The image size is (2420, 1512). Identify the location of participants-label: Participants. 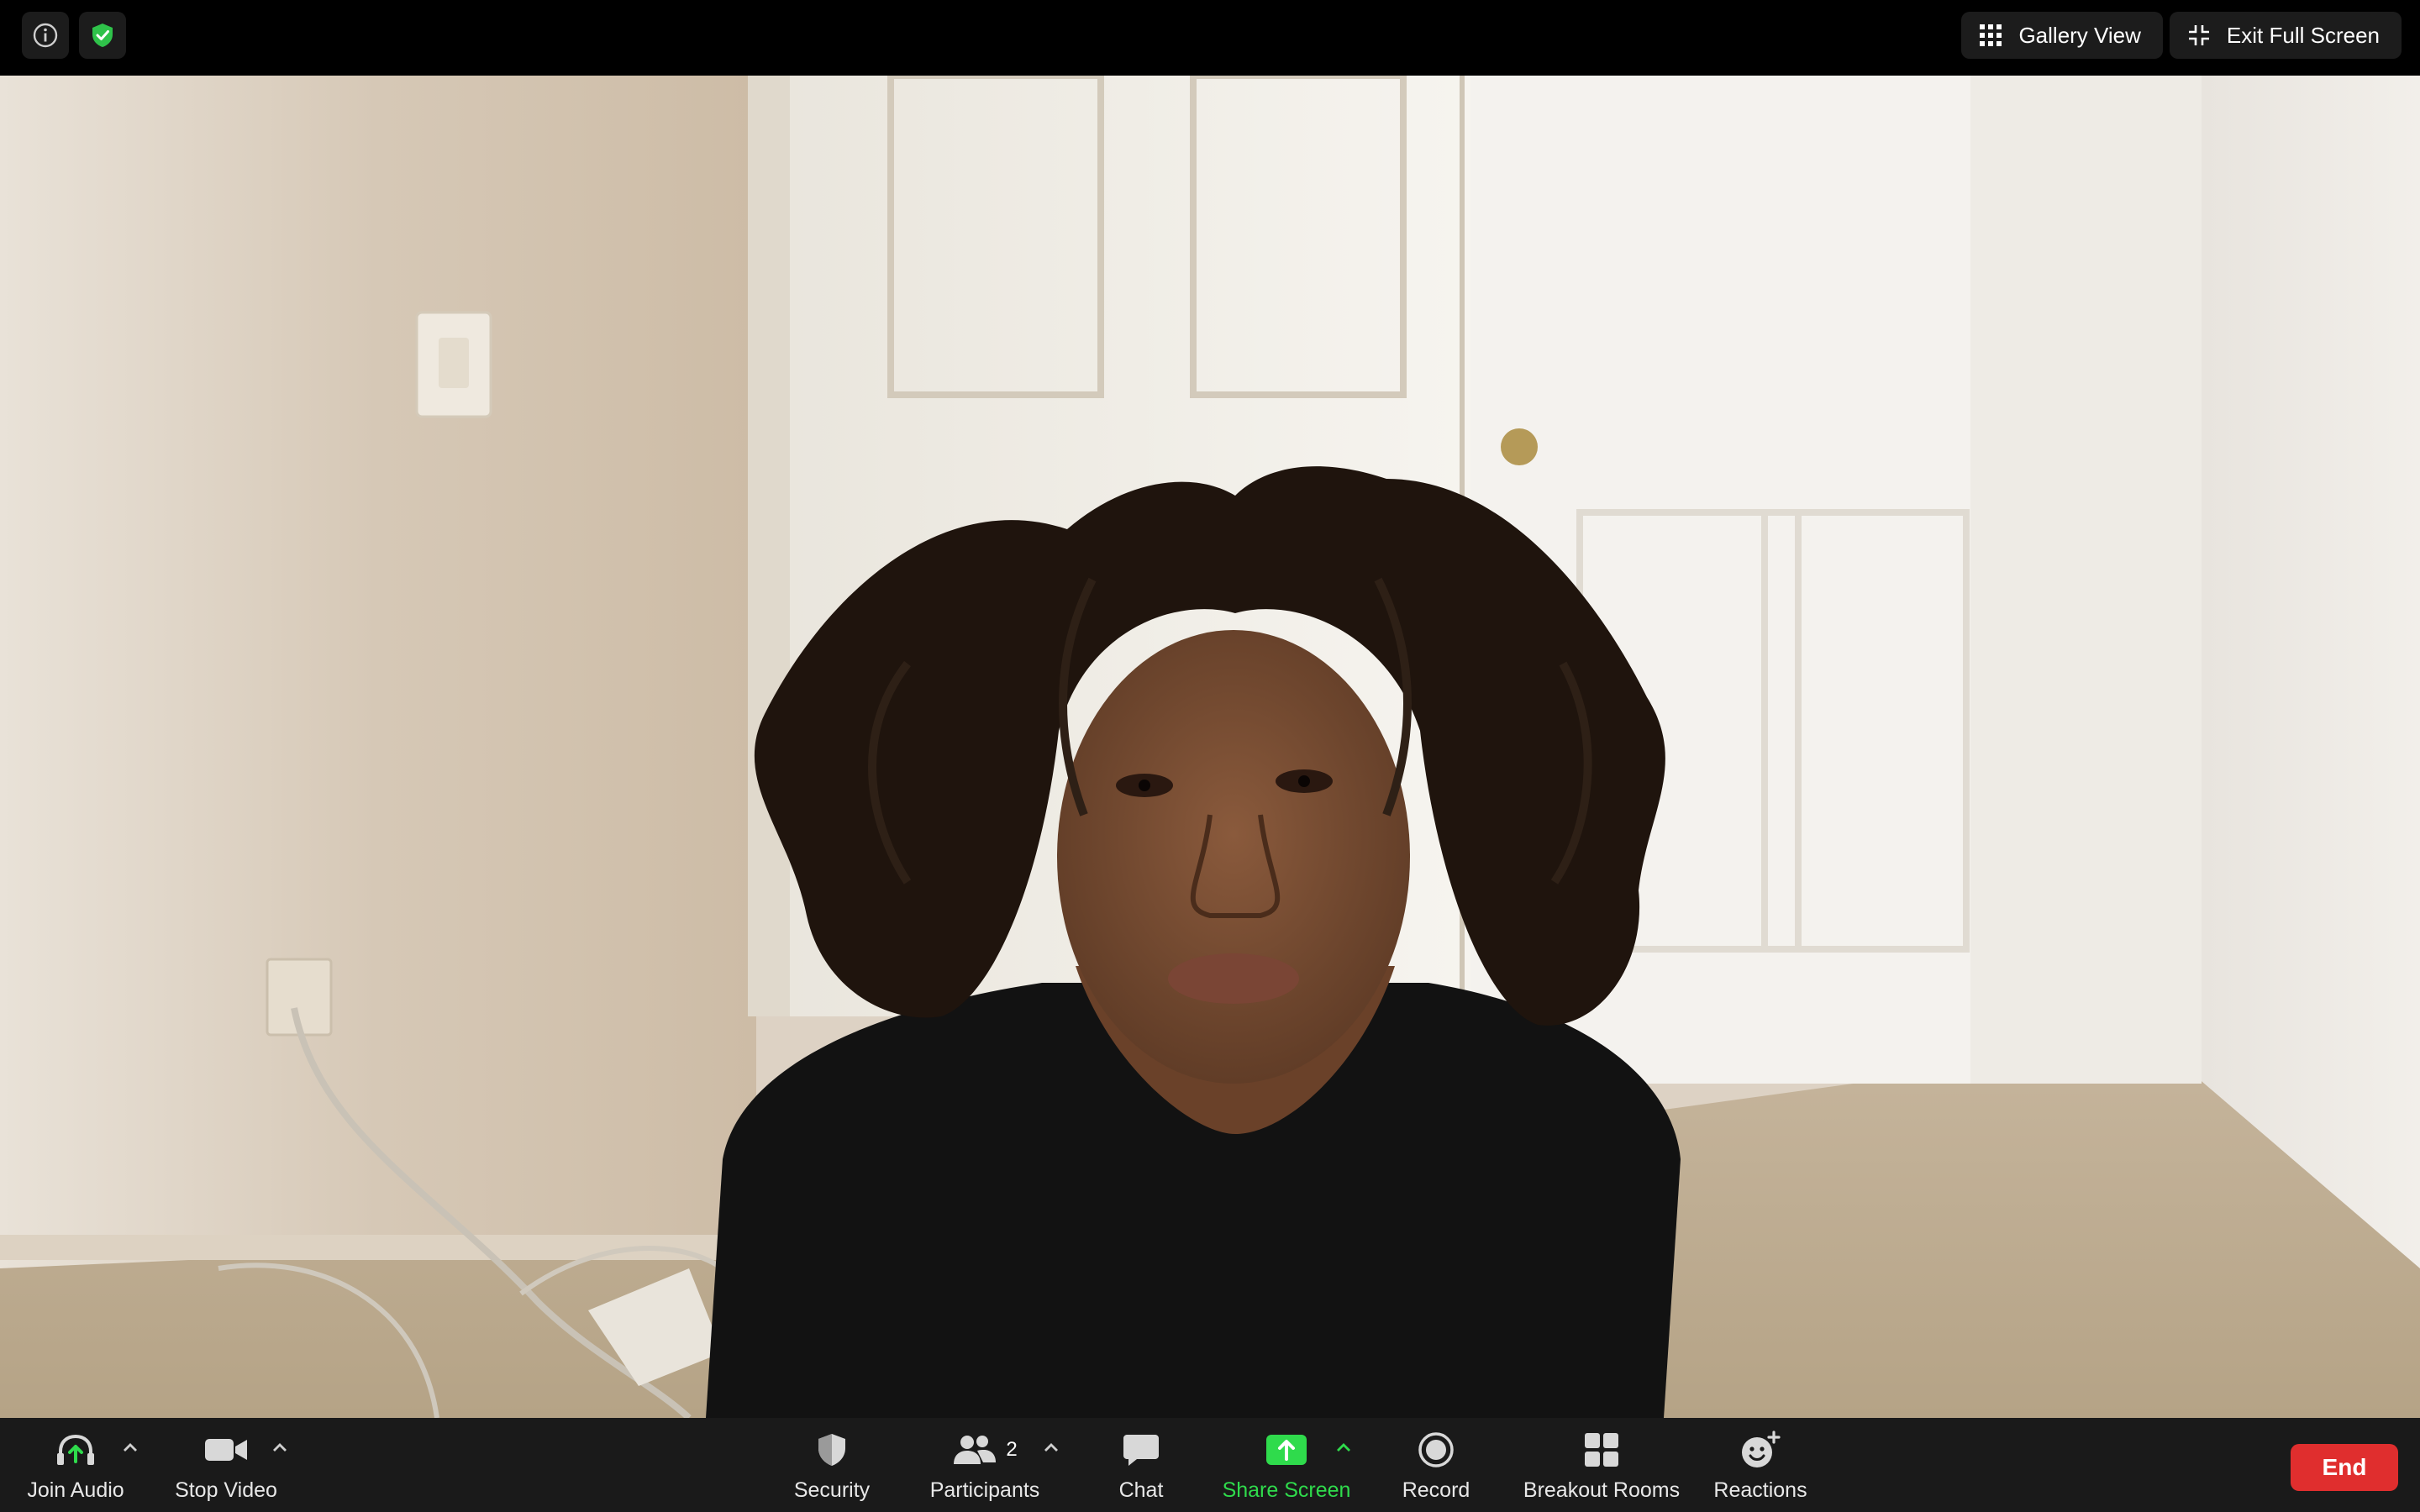
(985, 1490).